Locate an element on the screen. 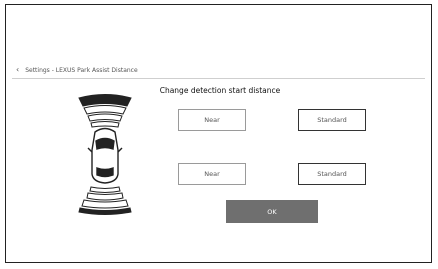 The width and height of the screenshot is (438, 269). car-body is located at coordinates (105, 155).